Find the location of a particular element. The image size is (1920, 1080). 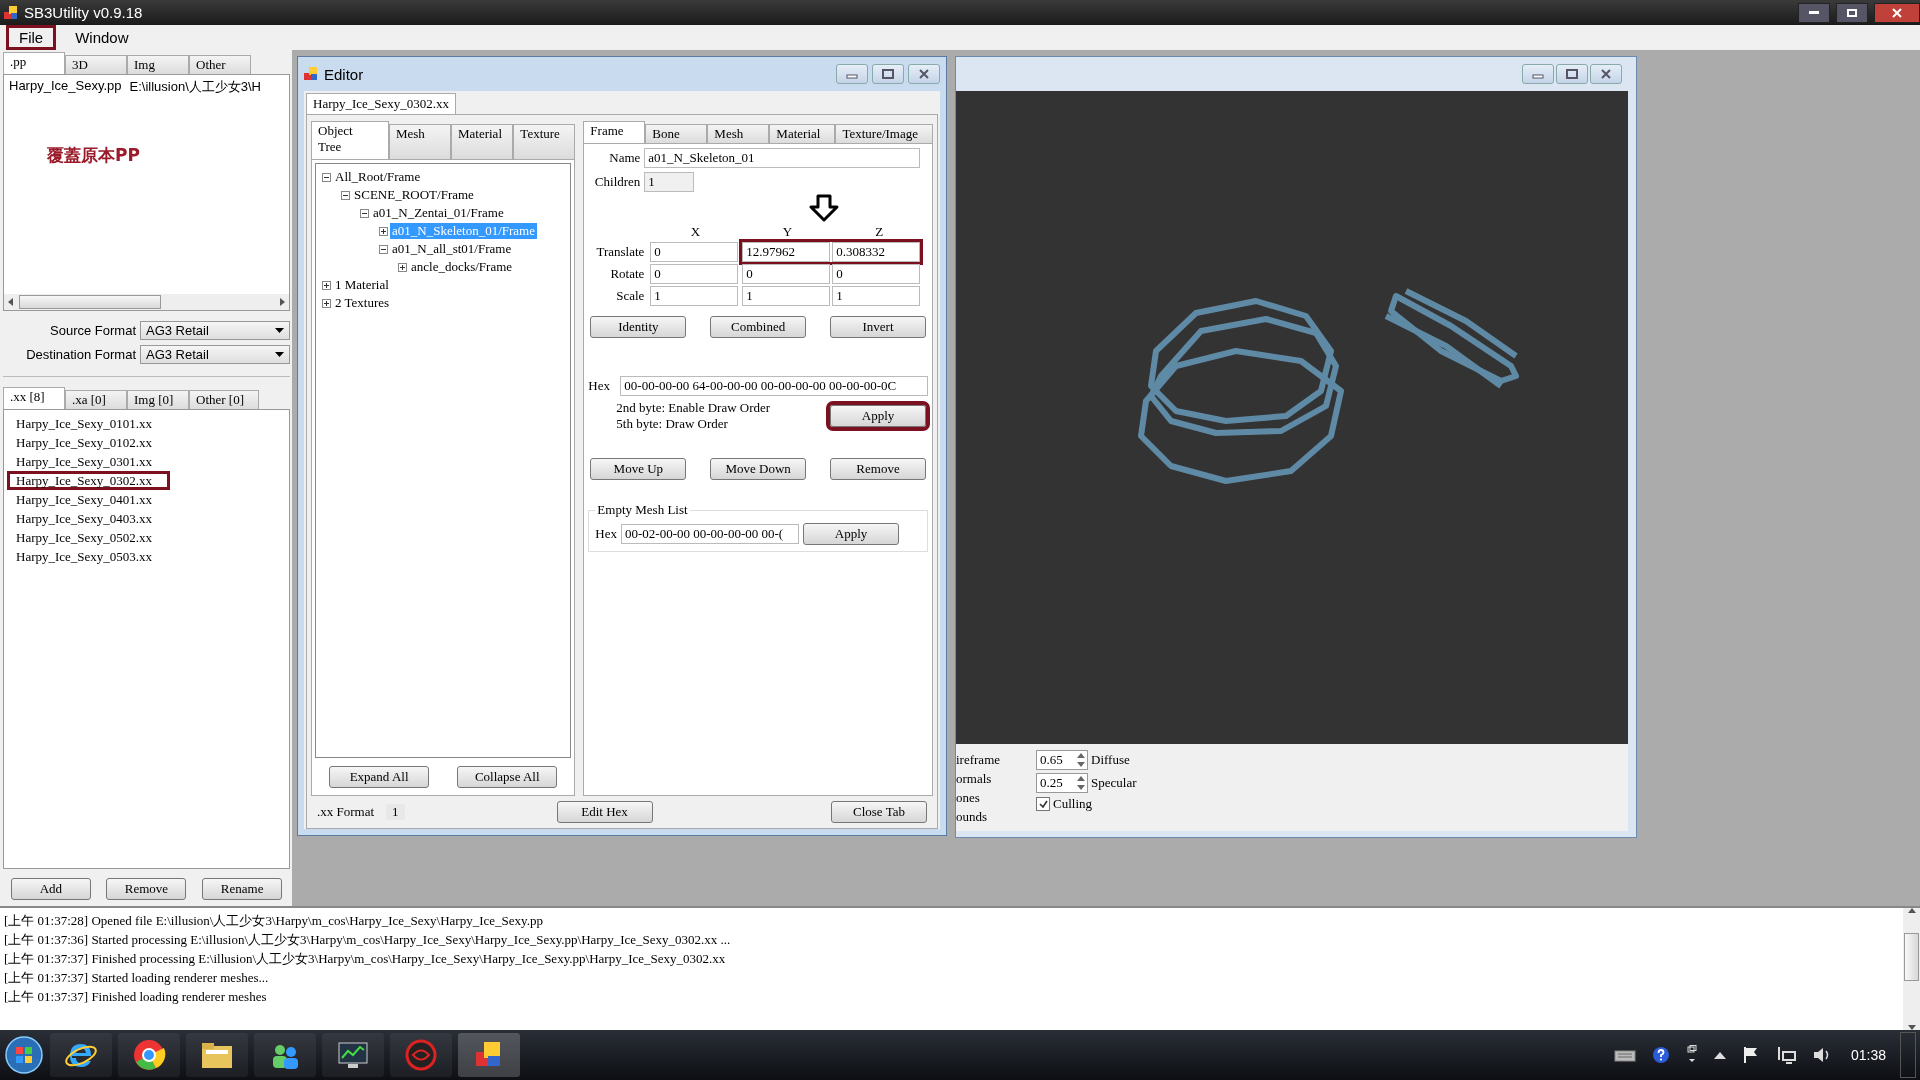

list-item: Harpy_Ice_Sexy_0403.xx is located at coordinates (88, 518).